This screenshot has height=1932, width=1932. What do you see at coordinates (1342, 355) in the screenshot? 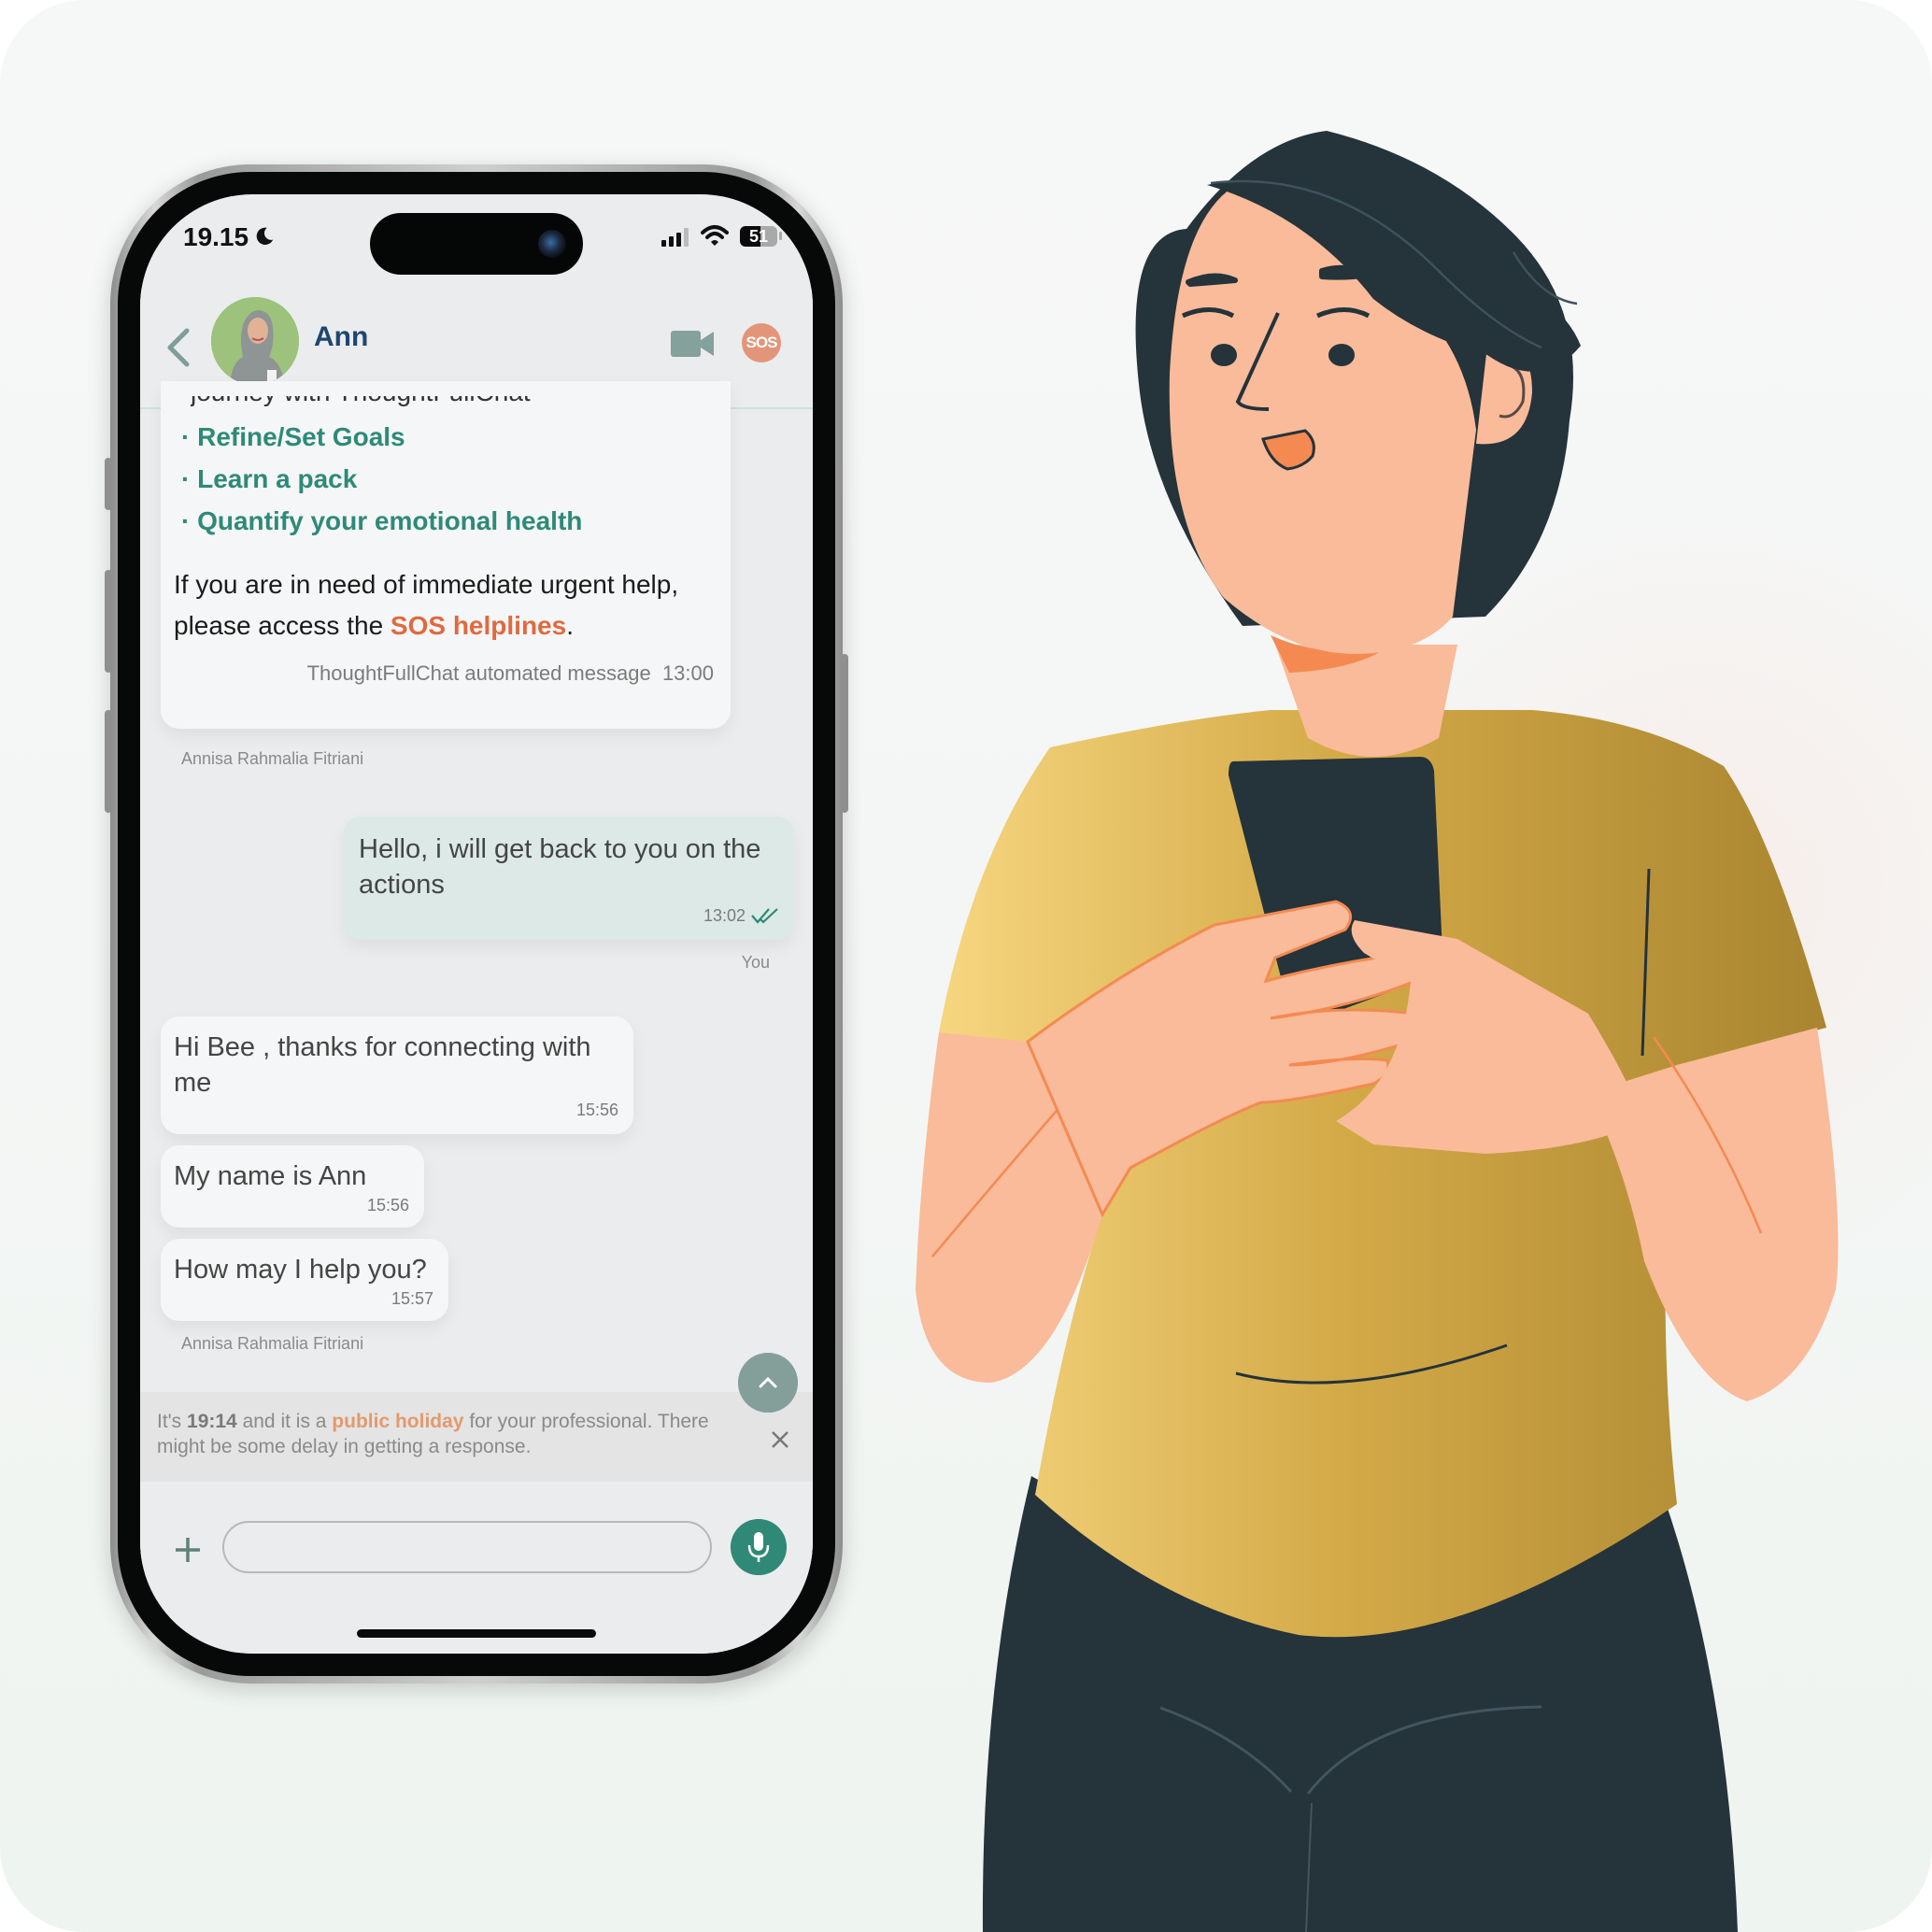
I see `right-eye` at bounding box center [1342, 355].